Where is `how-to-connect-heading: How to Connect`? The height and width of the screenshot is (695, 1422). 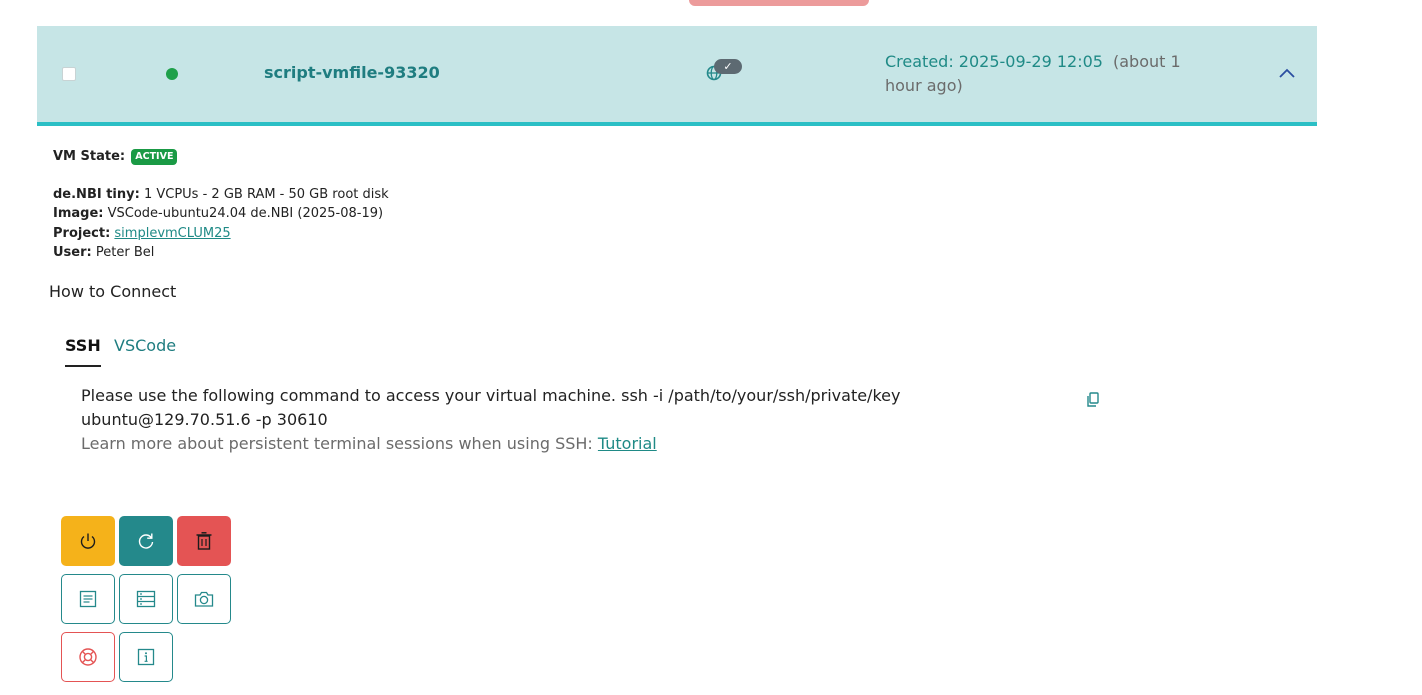 how-to-connect-heading: How to Connect is located at coordinates (113, 291).